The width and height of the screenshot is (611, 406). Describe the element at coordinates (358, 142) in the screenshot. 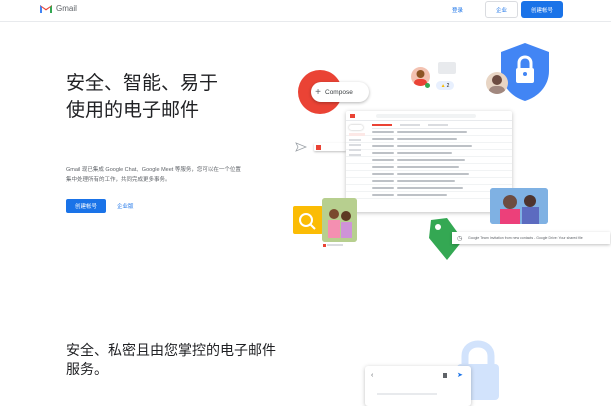

I see `mockup-sidebar` at that location.